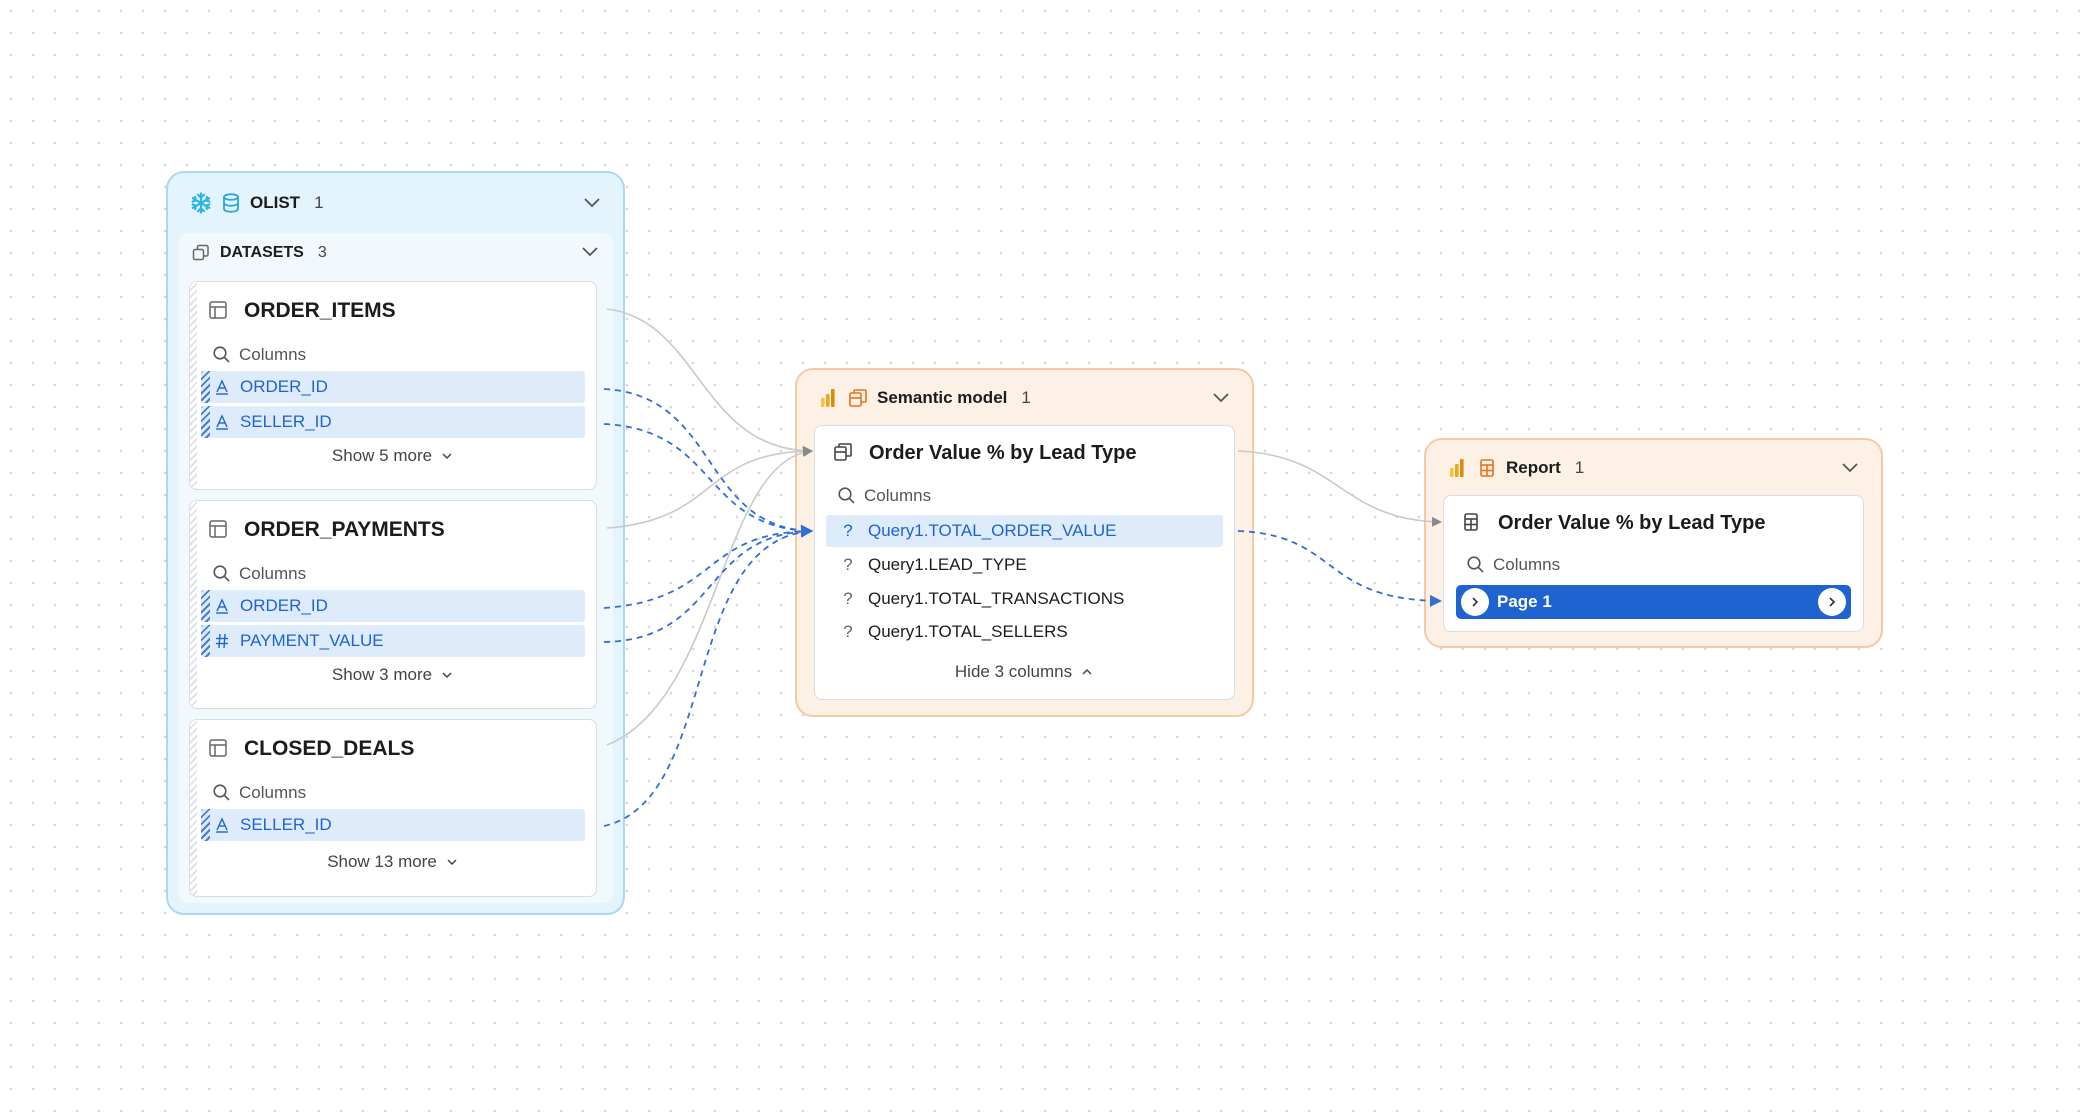 The width and height of the screenshot is (2084, 1117). Describe the element at coordinates (1024, 565) in the screenshot. I see `field-row-lead-type: ? Query1.LEAD_TYPE` at that location.